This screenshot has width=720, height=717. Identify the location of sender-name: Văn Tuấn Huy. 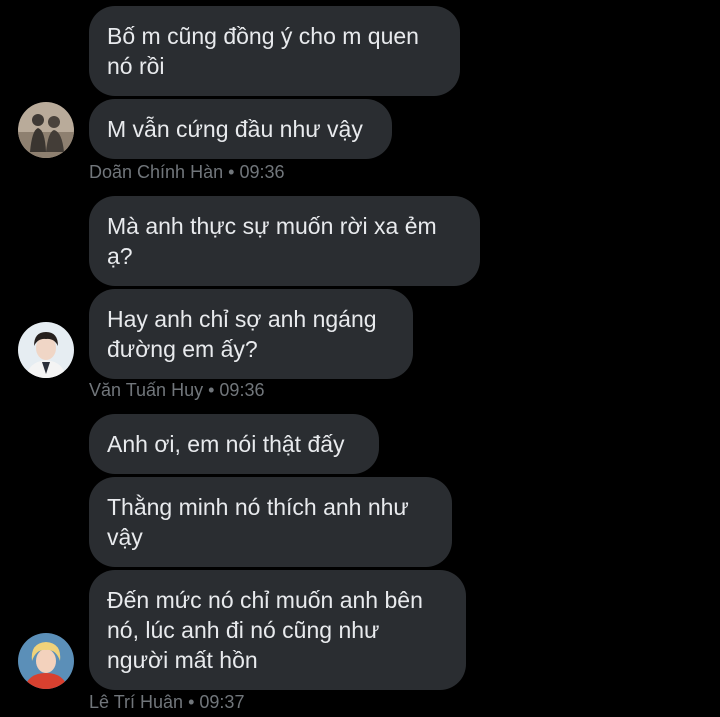
(146, 390).